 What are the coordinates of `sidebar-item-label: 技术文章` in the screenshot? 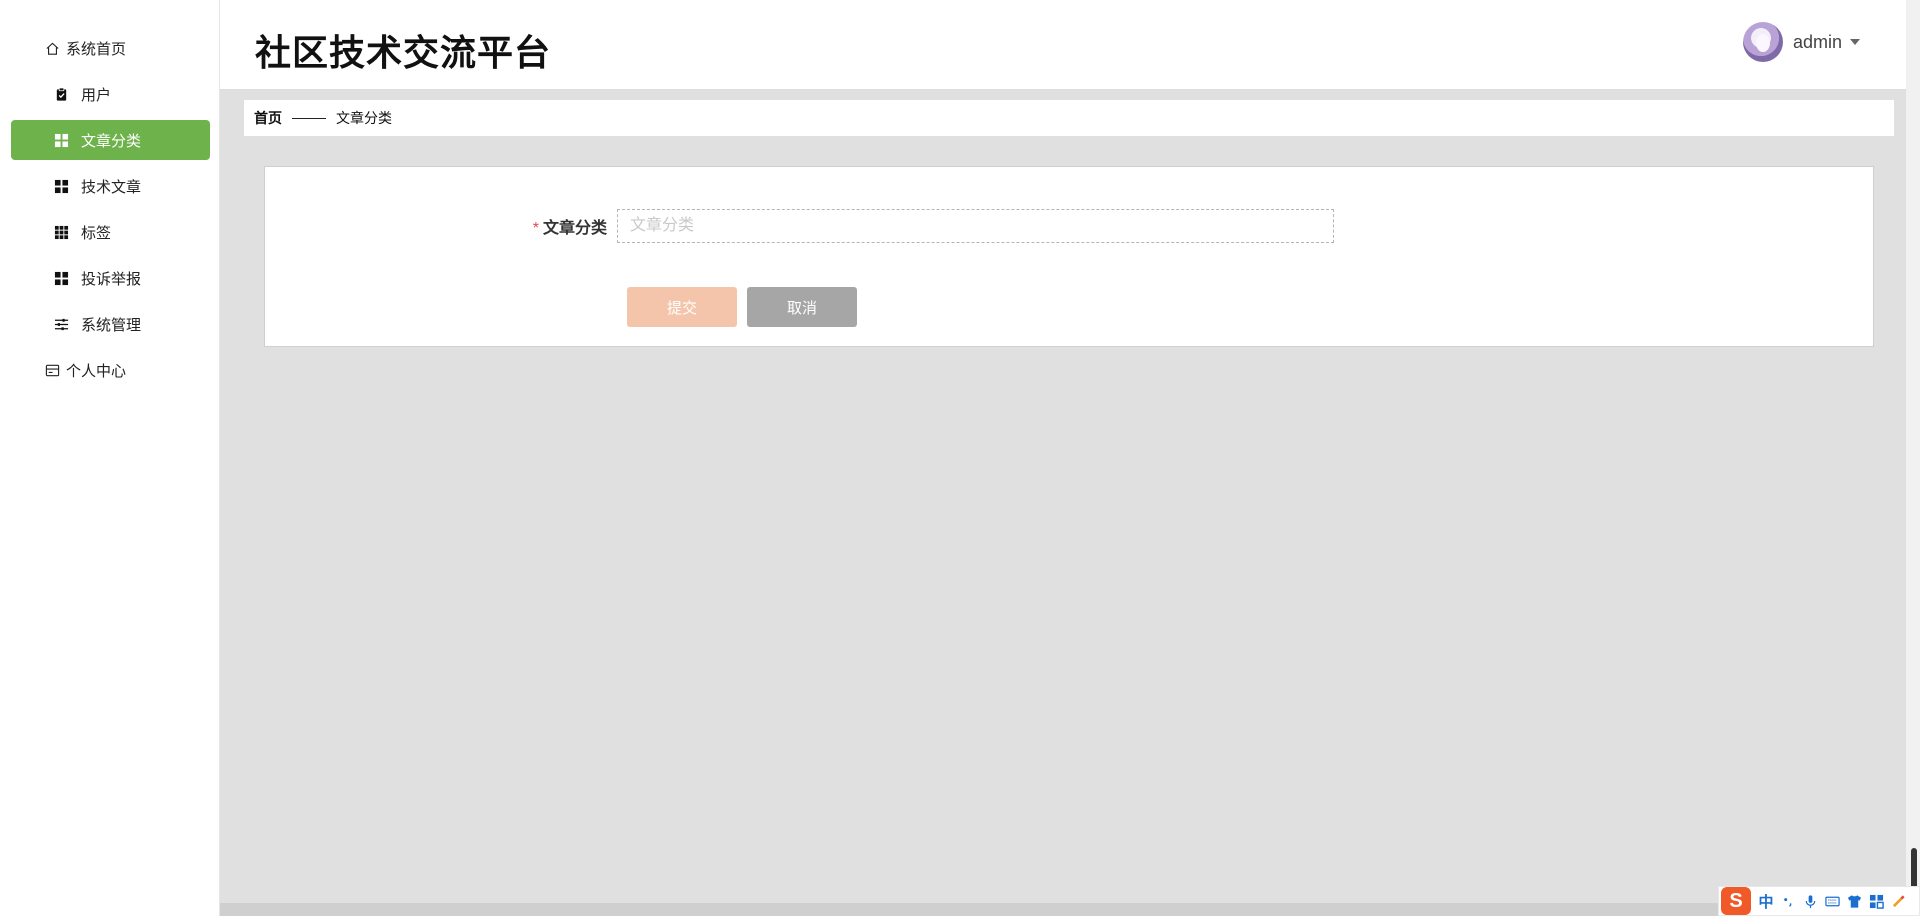 It's located at (111, 187).